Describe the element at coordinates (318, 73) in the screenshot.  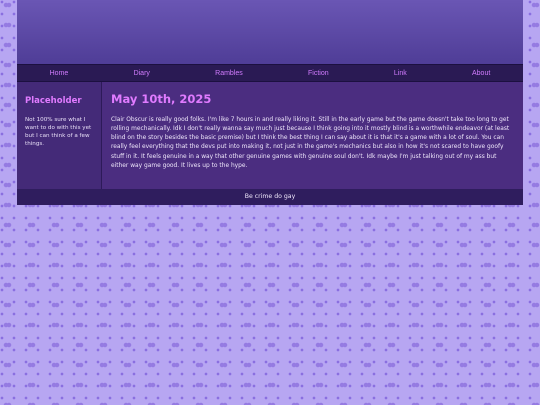
I see `nav-link-fiction: Fiction` at that location.